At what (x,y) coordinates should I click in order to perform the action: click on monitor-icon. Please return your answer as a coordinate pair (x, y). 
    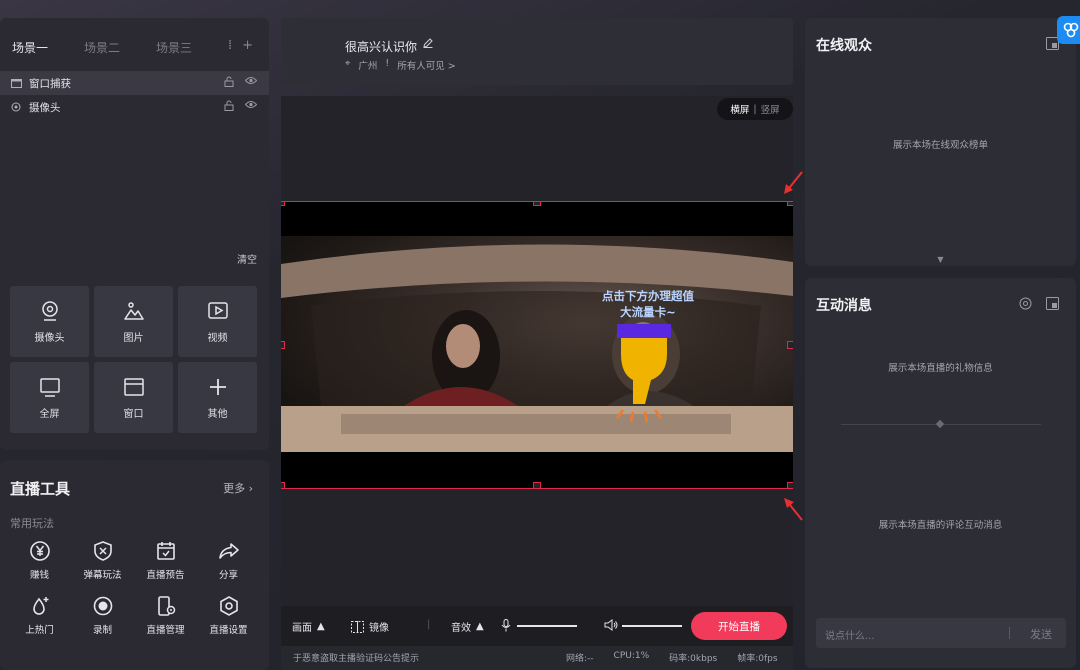
    Looking at the image, I should click on (49, 387).